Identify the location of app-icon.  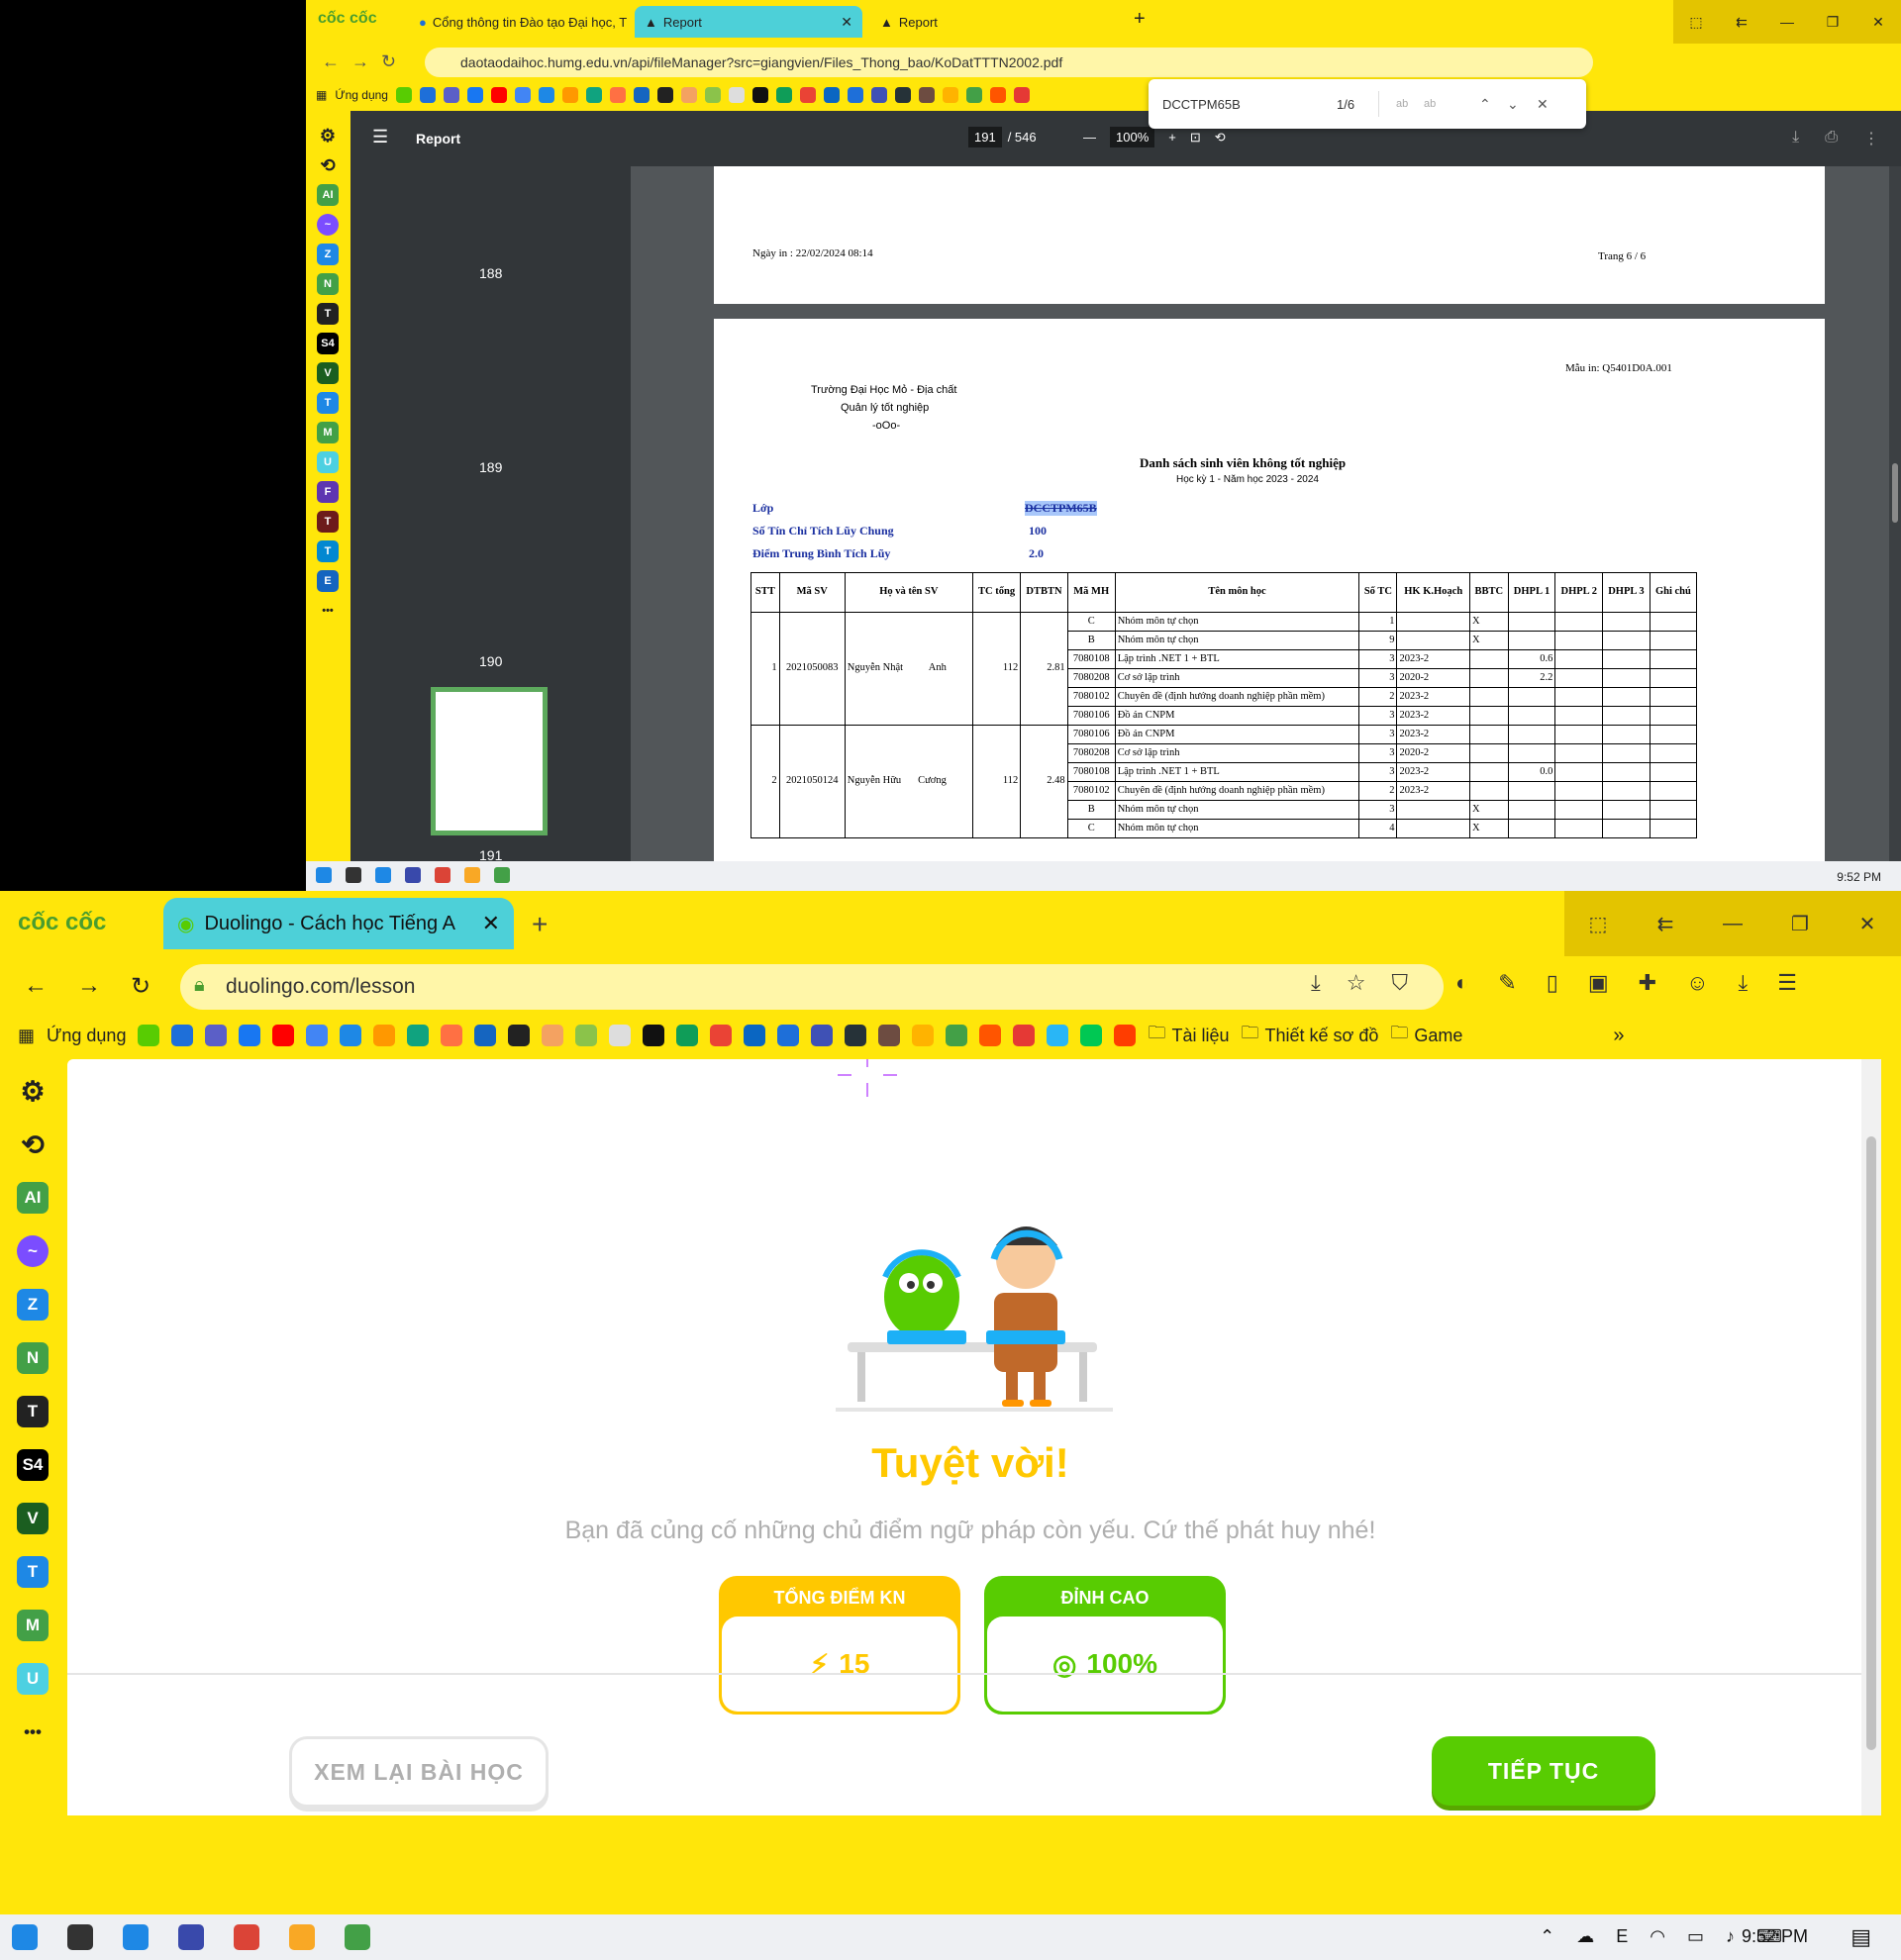
(80, 1937).